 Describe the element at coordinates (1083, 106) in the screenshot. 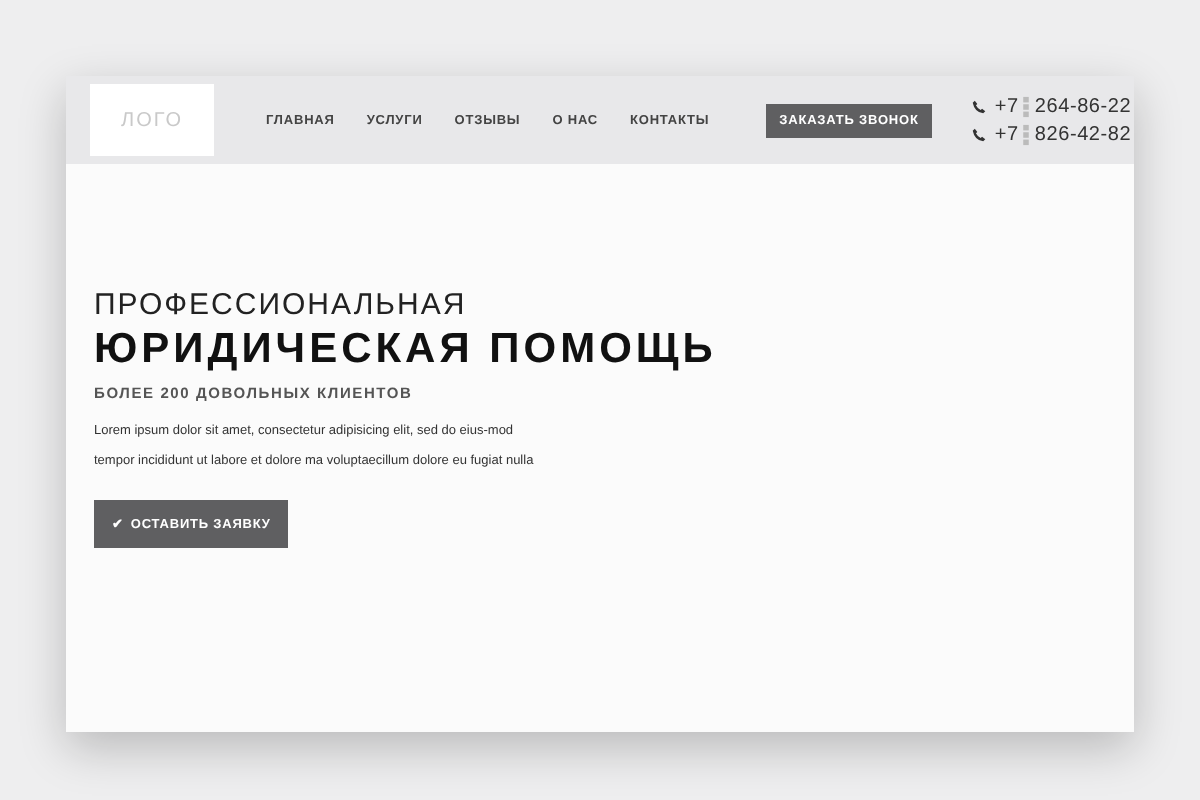

I see `phone-number: 264-86-22` at that location.